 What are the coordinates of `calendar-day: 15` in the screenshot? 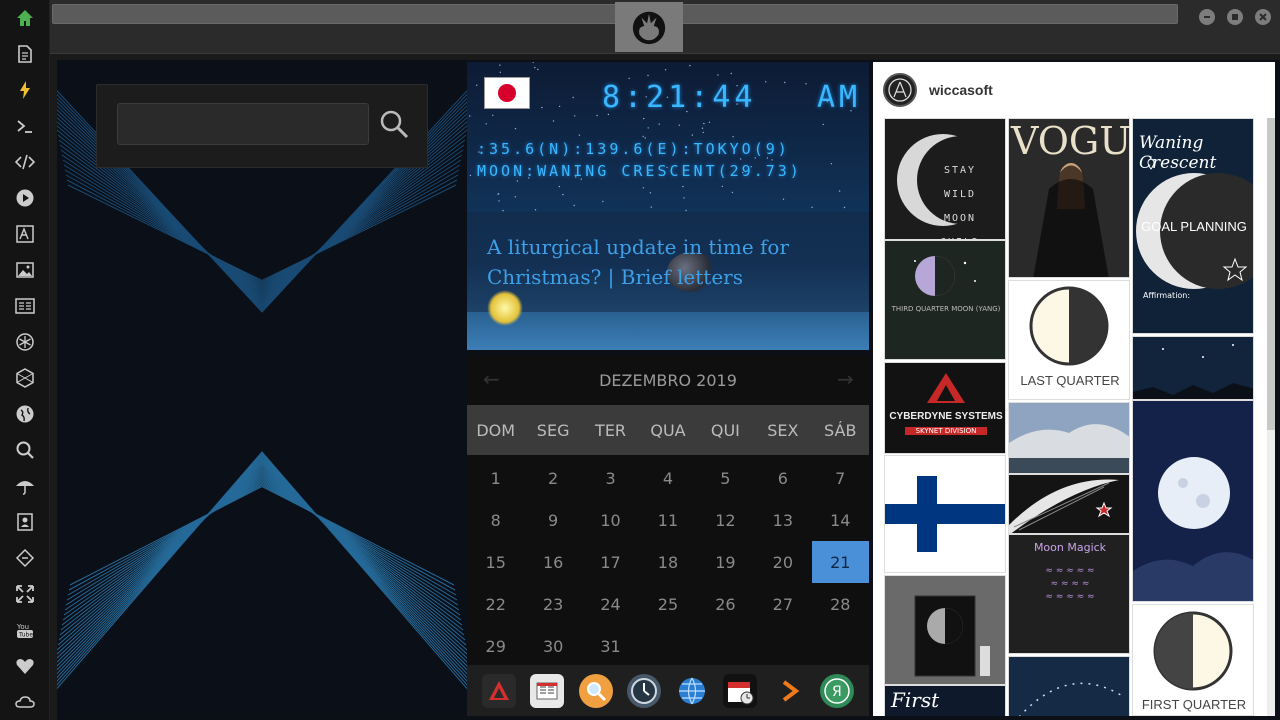 It's located at (495, 562).